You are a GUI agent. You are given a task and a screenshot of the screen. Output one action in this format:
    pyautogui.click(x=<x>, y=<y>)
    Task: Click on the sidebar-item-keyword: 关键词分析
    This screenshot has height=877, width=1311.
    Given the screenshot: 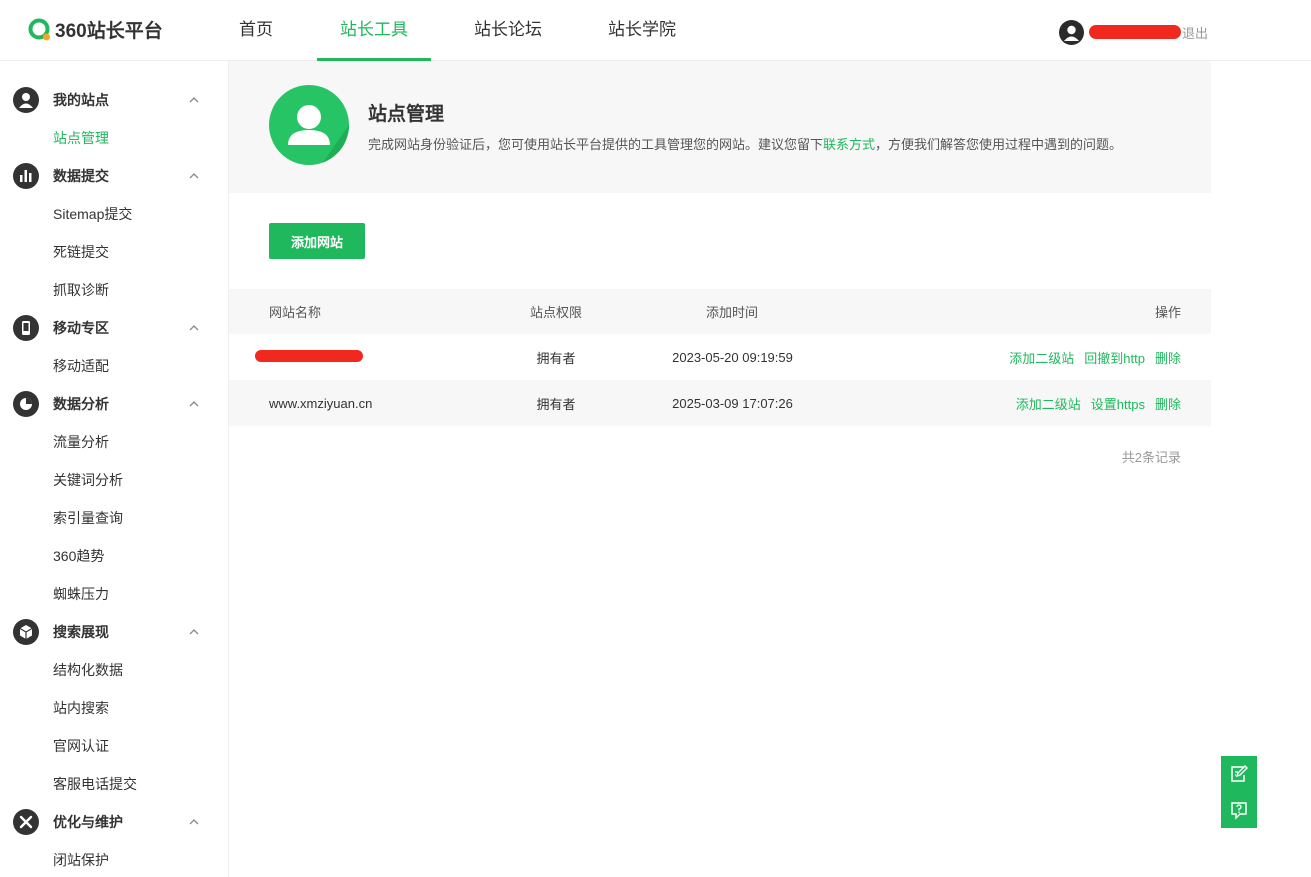 What is the action you would take?
    pyautogui.click(x=88, y=480)
    